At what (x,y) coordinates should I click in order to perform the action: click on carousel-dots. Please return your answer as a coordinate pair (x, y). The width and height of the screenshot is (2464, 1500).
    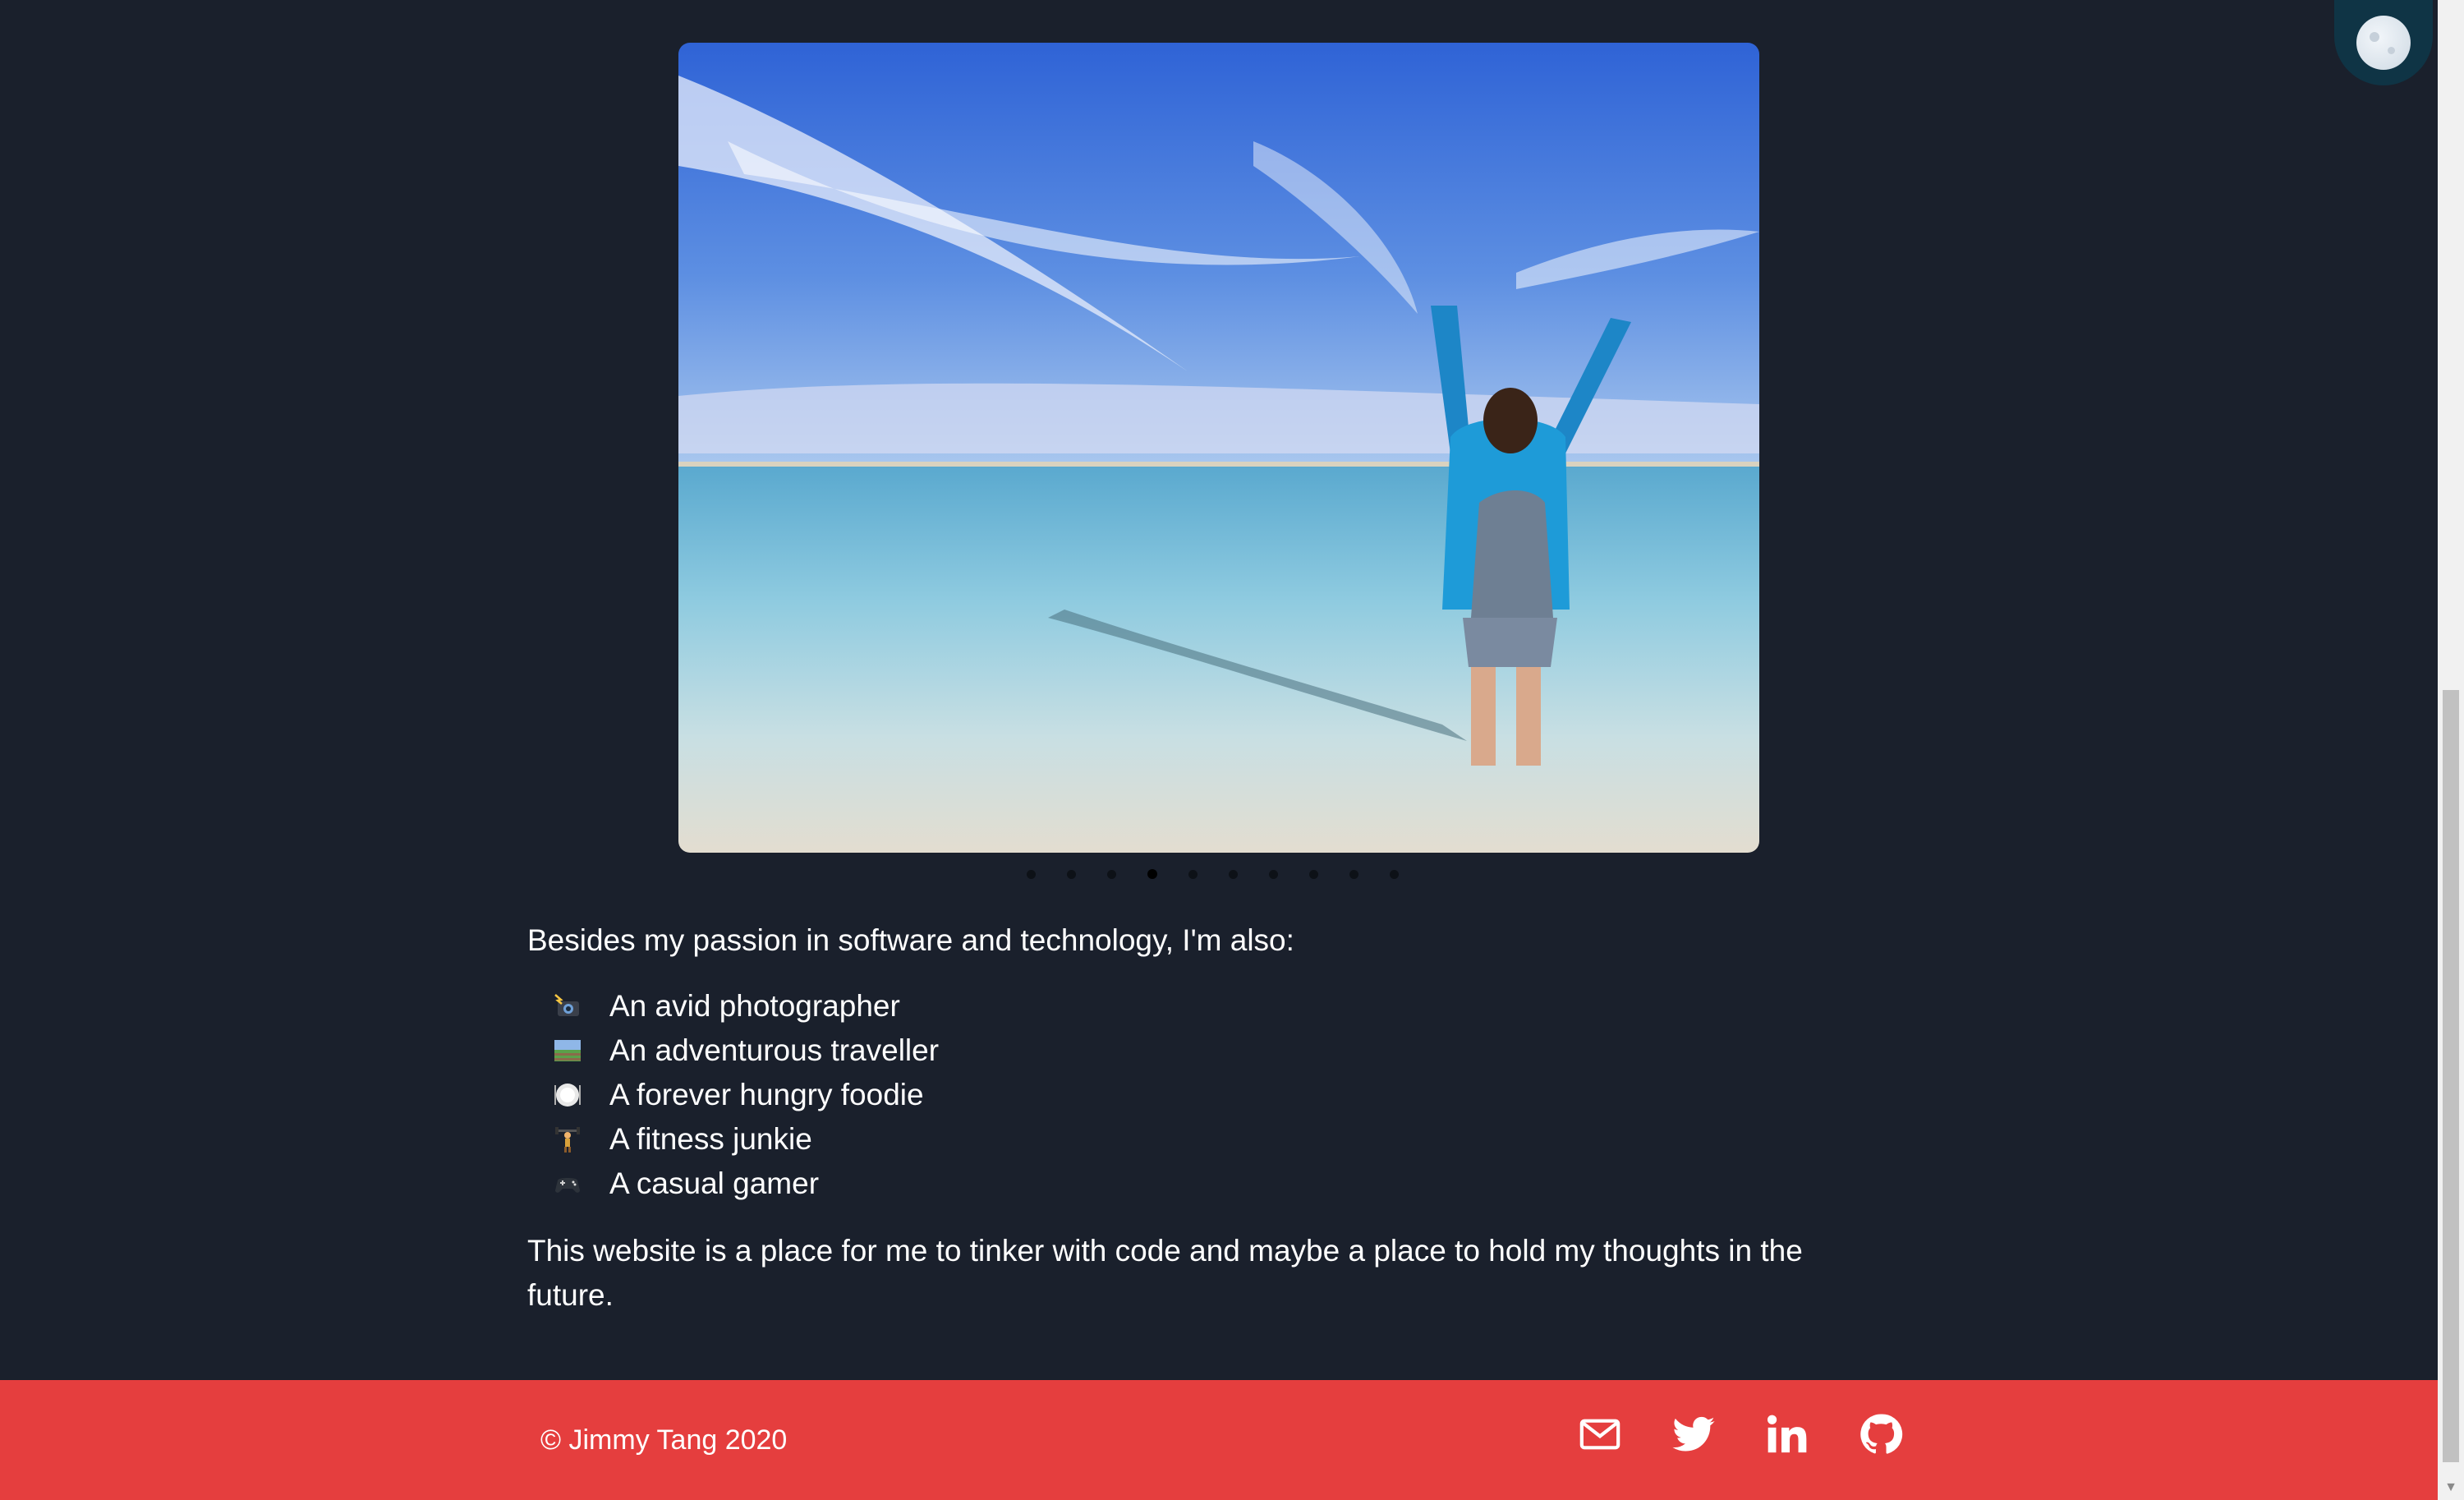
    Looking at the image, I should click on (1213, 874).